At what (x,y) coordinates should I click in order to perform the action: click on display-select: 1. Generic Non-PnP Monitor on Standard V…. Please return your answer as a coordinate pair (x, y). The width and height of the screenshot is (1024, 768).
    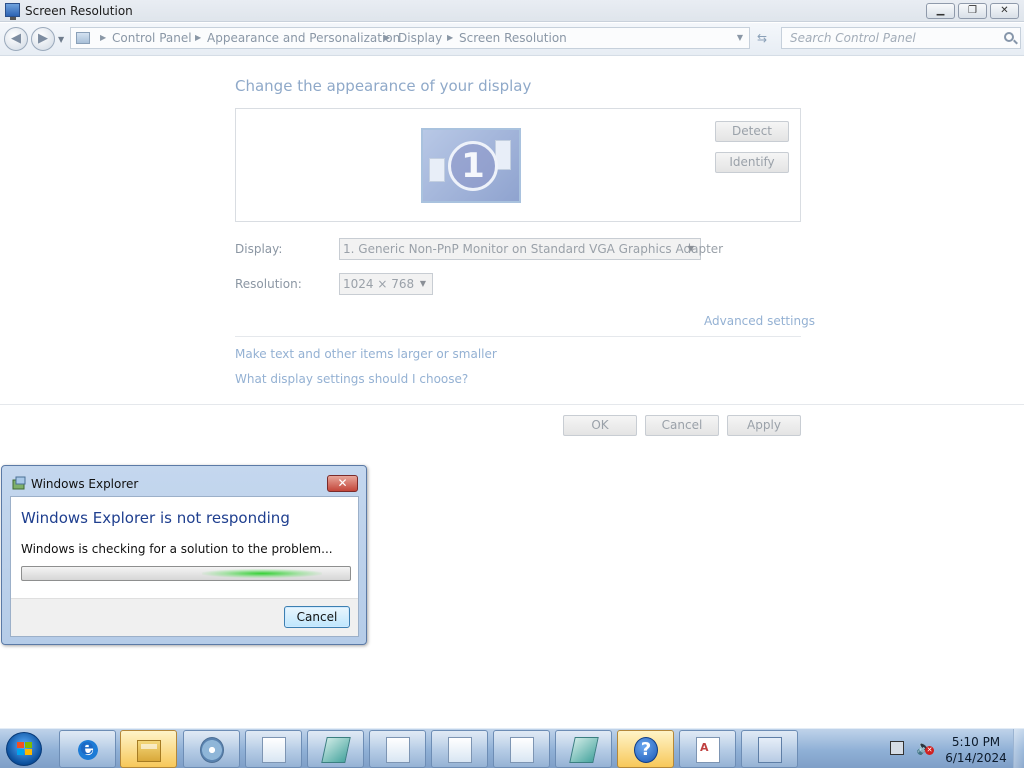
    Looking at the image, I should click on (531, 249).